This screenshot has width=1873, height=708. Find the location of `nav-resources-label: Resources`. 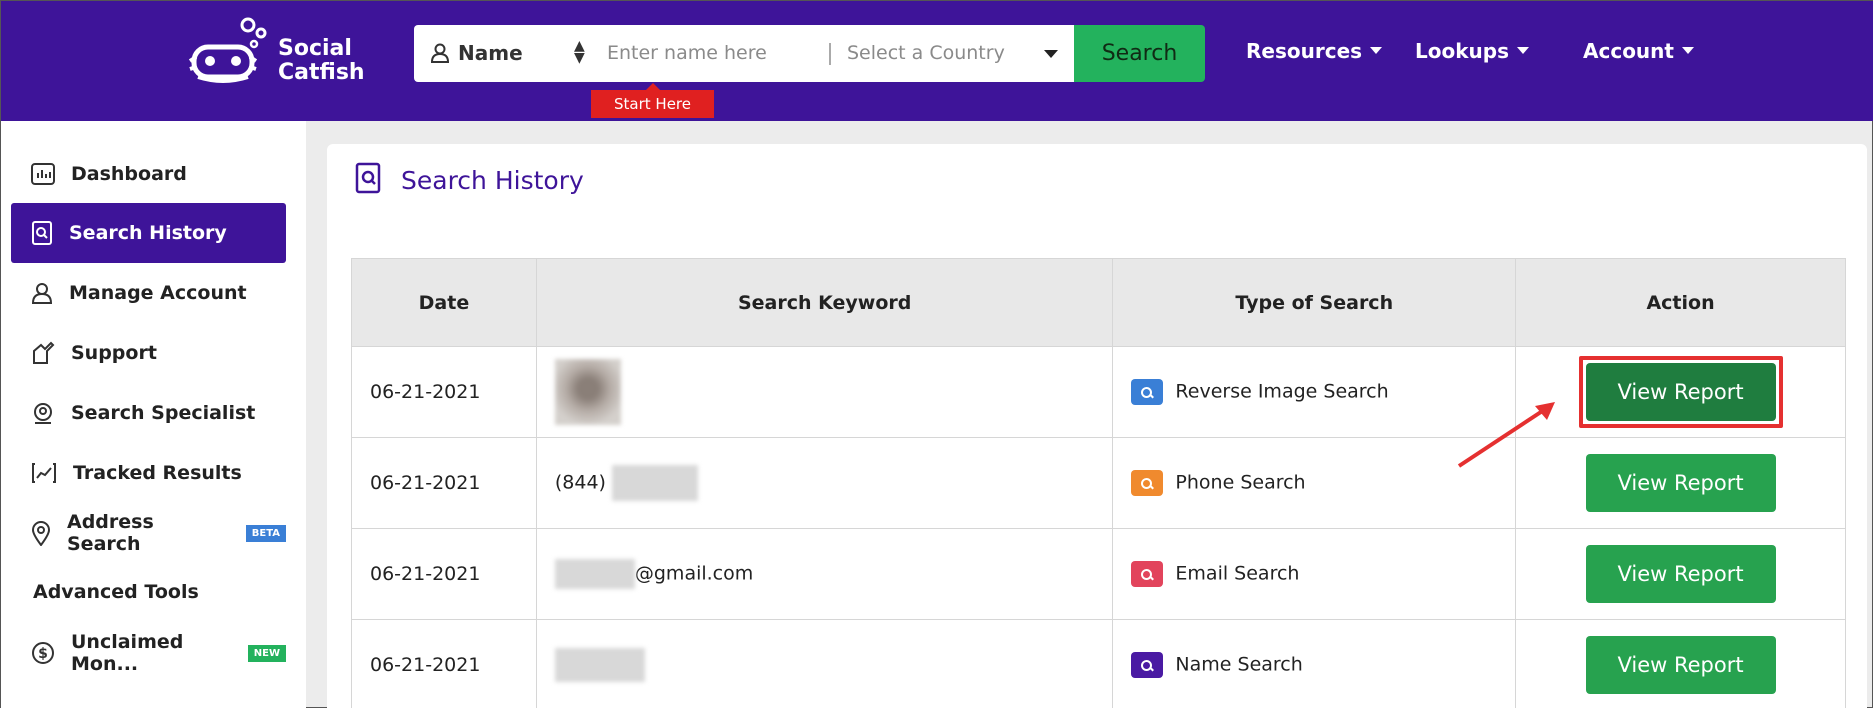

nav-resources-label: Resources is located at coordinates (1304, 51).